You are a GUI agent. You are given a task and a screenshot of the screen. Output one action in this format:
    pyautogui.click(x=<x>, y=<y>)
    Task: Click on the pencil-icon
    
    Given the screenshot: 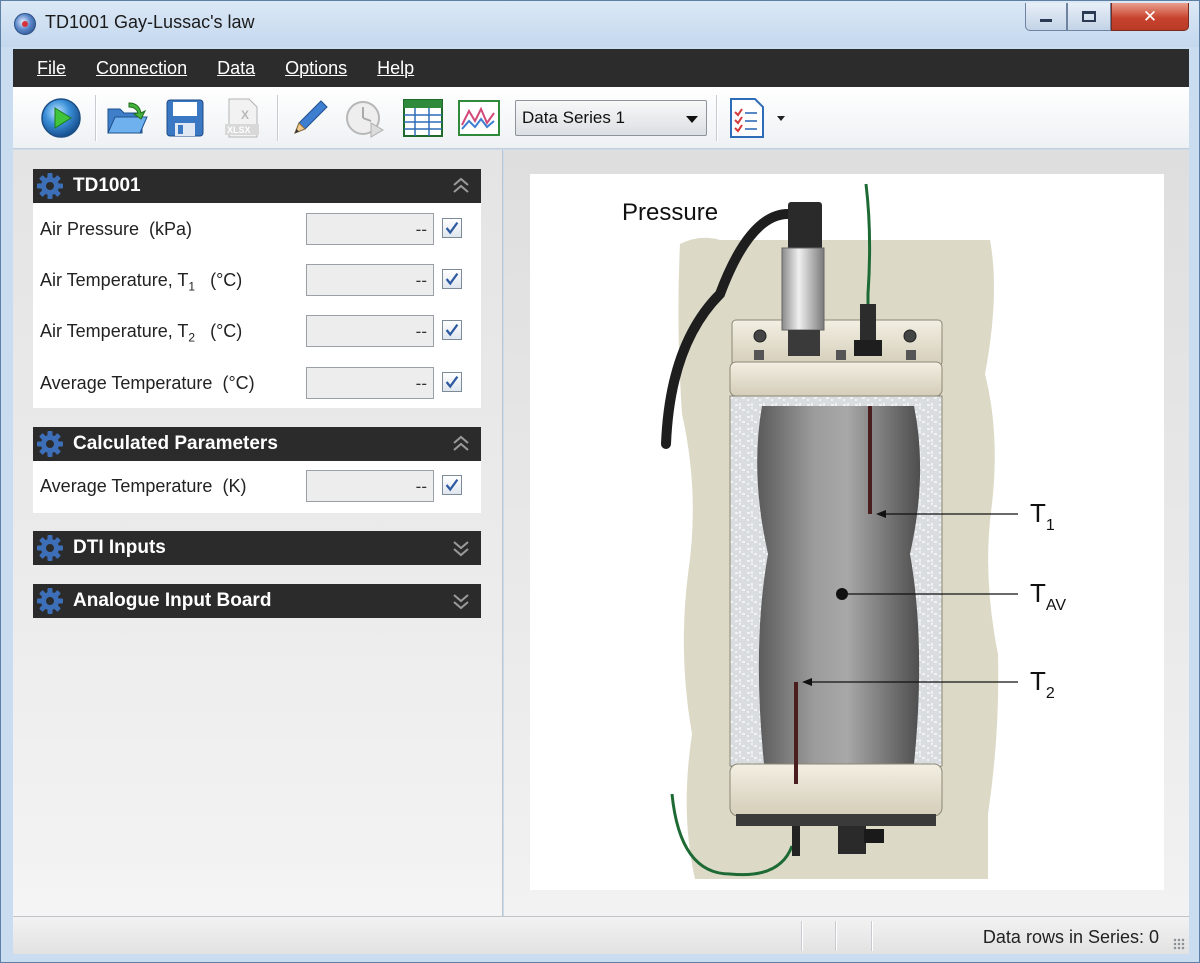 What is the action you would take?
    pyautogui.click(x=309, y=118)
    